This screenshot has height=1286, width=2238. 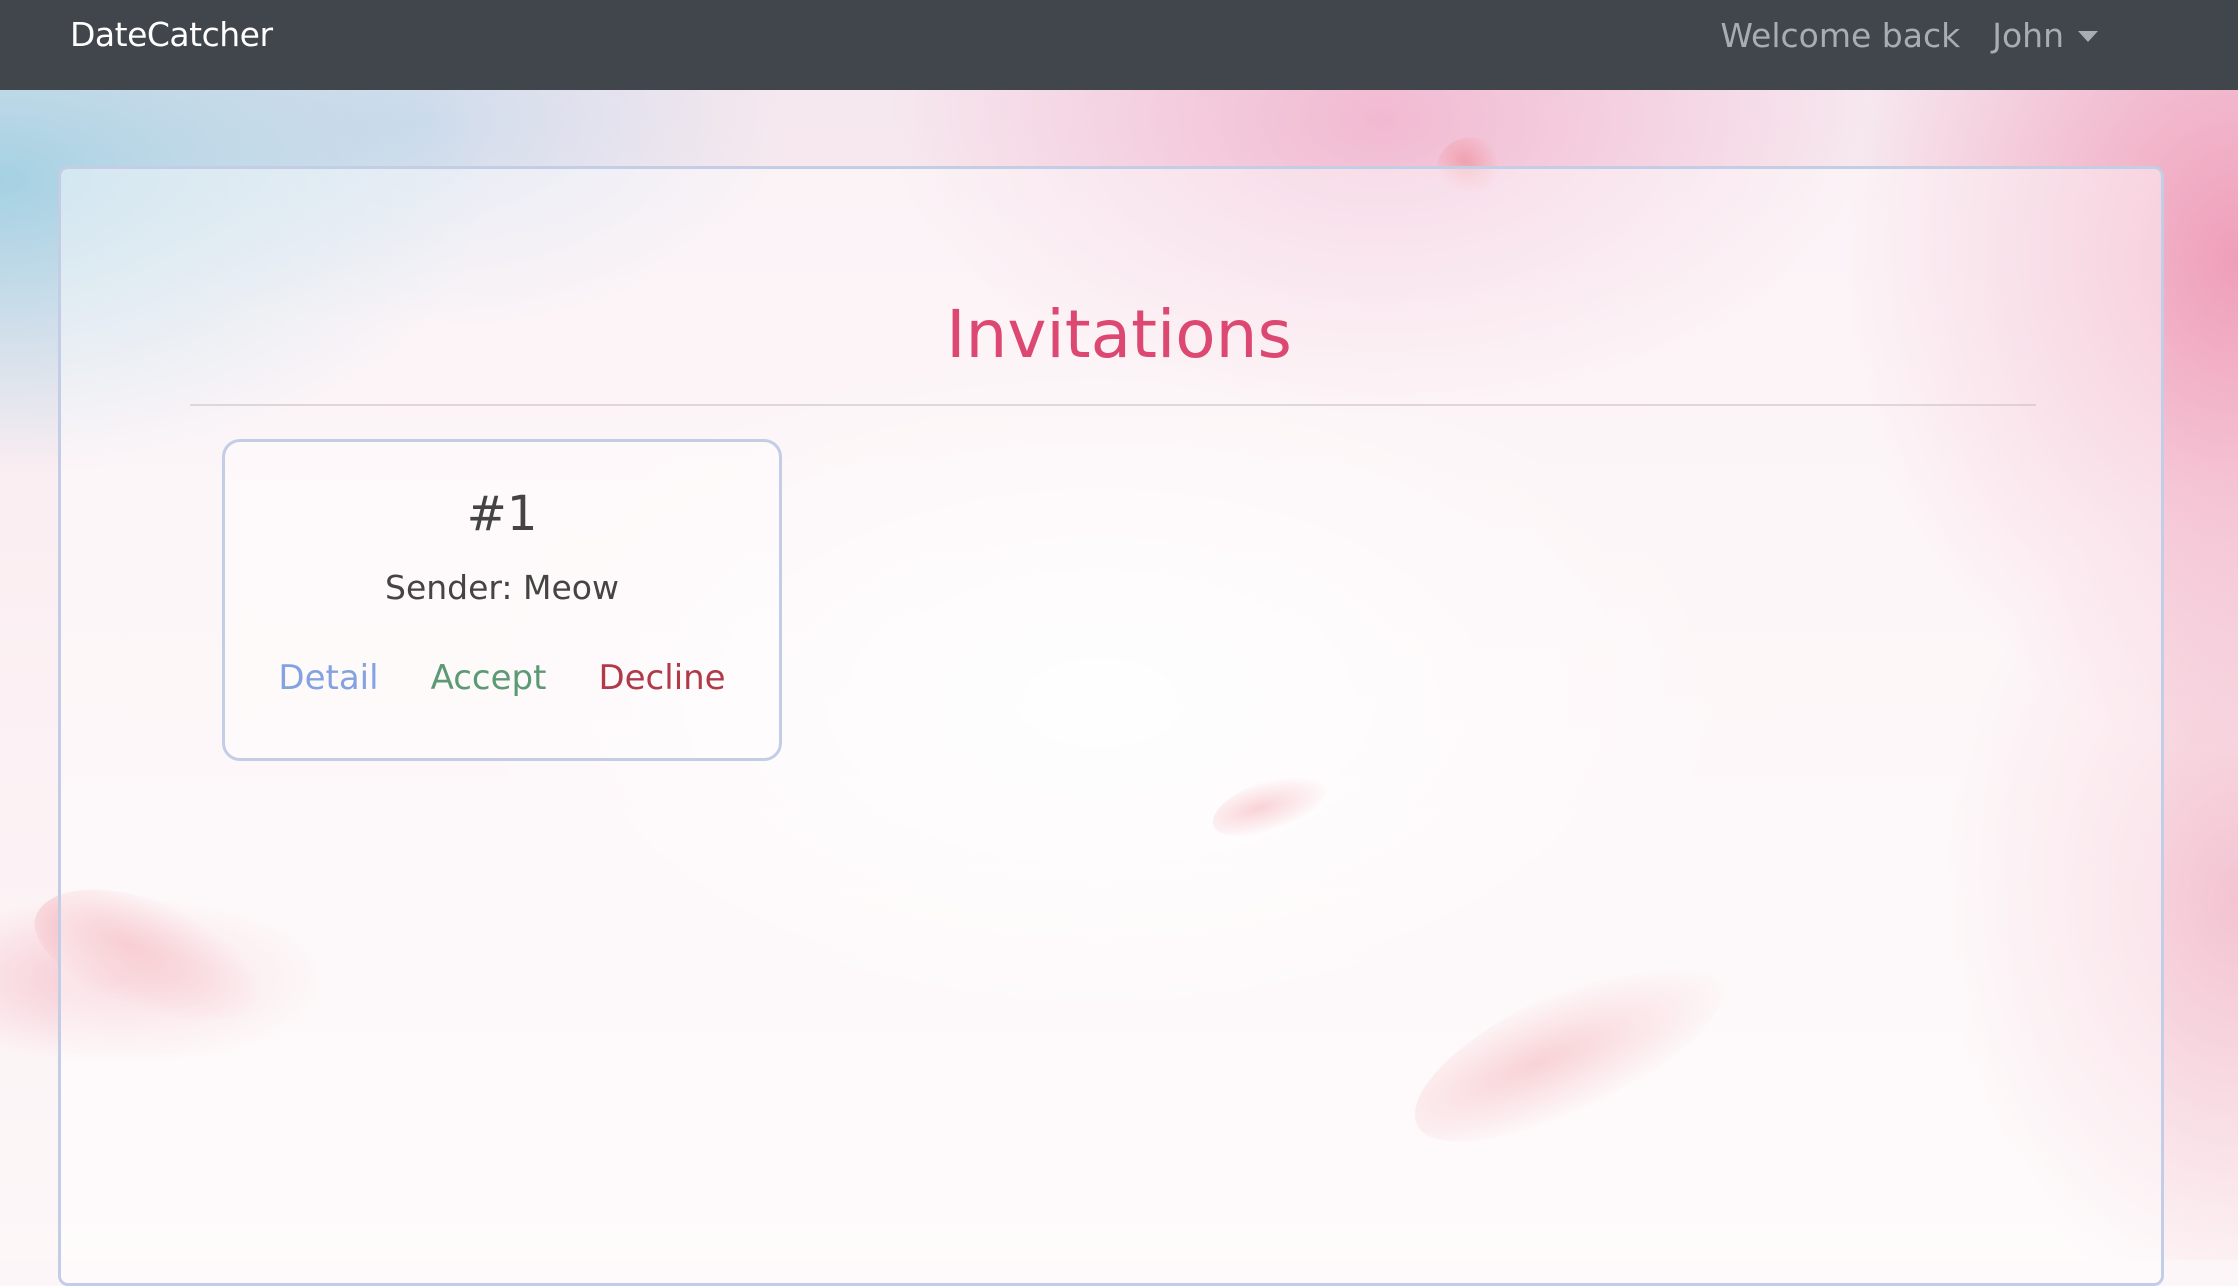 What do you see at coordinates (1113, 405) in the screenshot?
I see `title-divider` at bounding box center [1113, 405].